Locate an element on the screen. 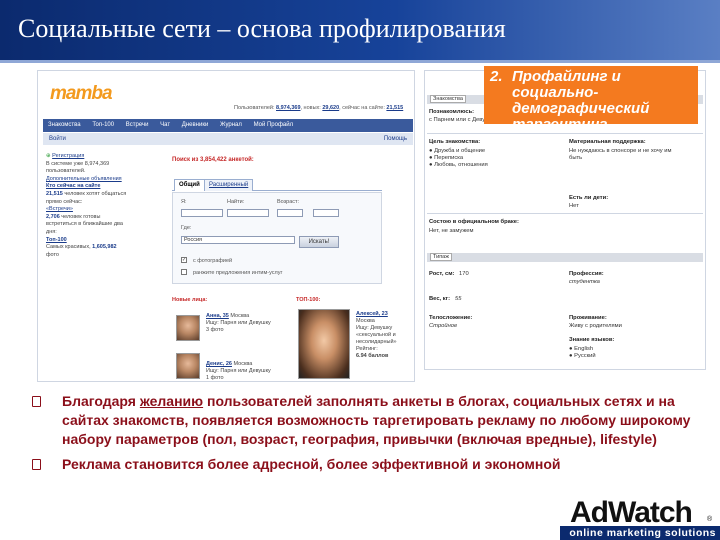 The image size is (720, 540). label-i: Я: is located at coordinates (184, 202).